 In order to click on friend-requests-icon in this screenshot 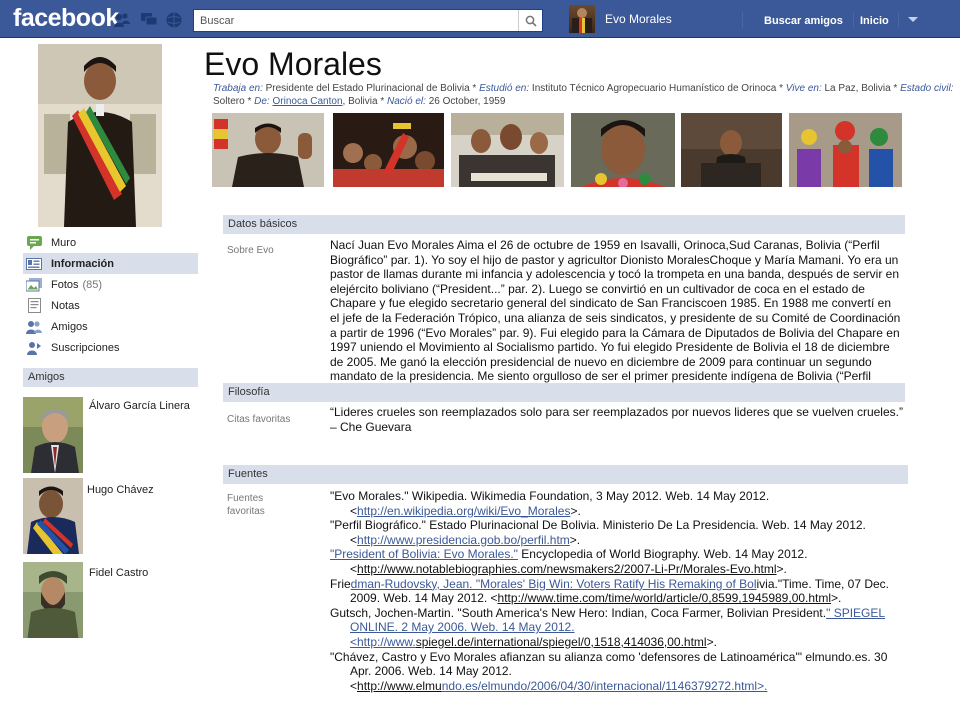, I will do `click(122, 20)`.